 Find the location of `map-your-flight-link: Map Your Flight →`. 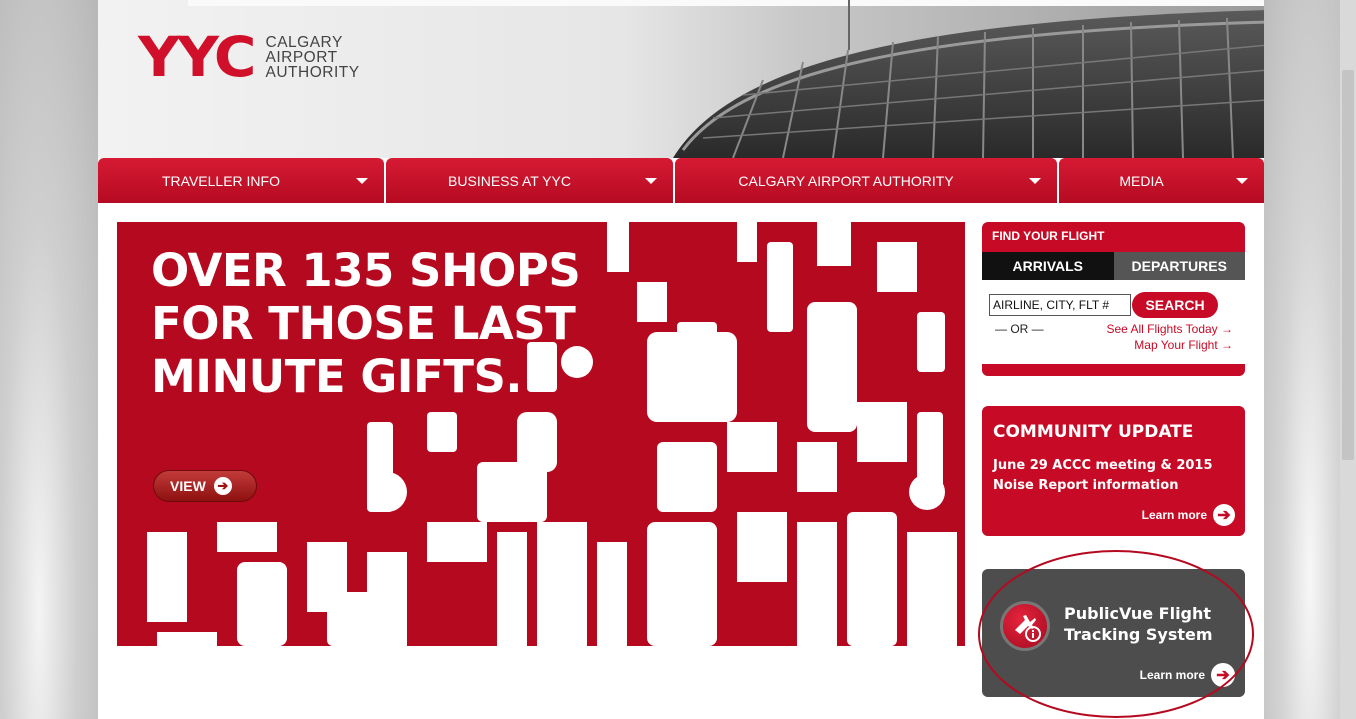

map-your-flight-link: Map Your Flight → is located at coordinates (1183, 345).